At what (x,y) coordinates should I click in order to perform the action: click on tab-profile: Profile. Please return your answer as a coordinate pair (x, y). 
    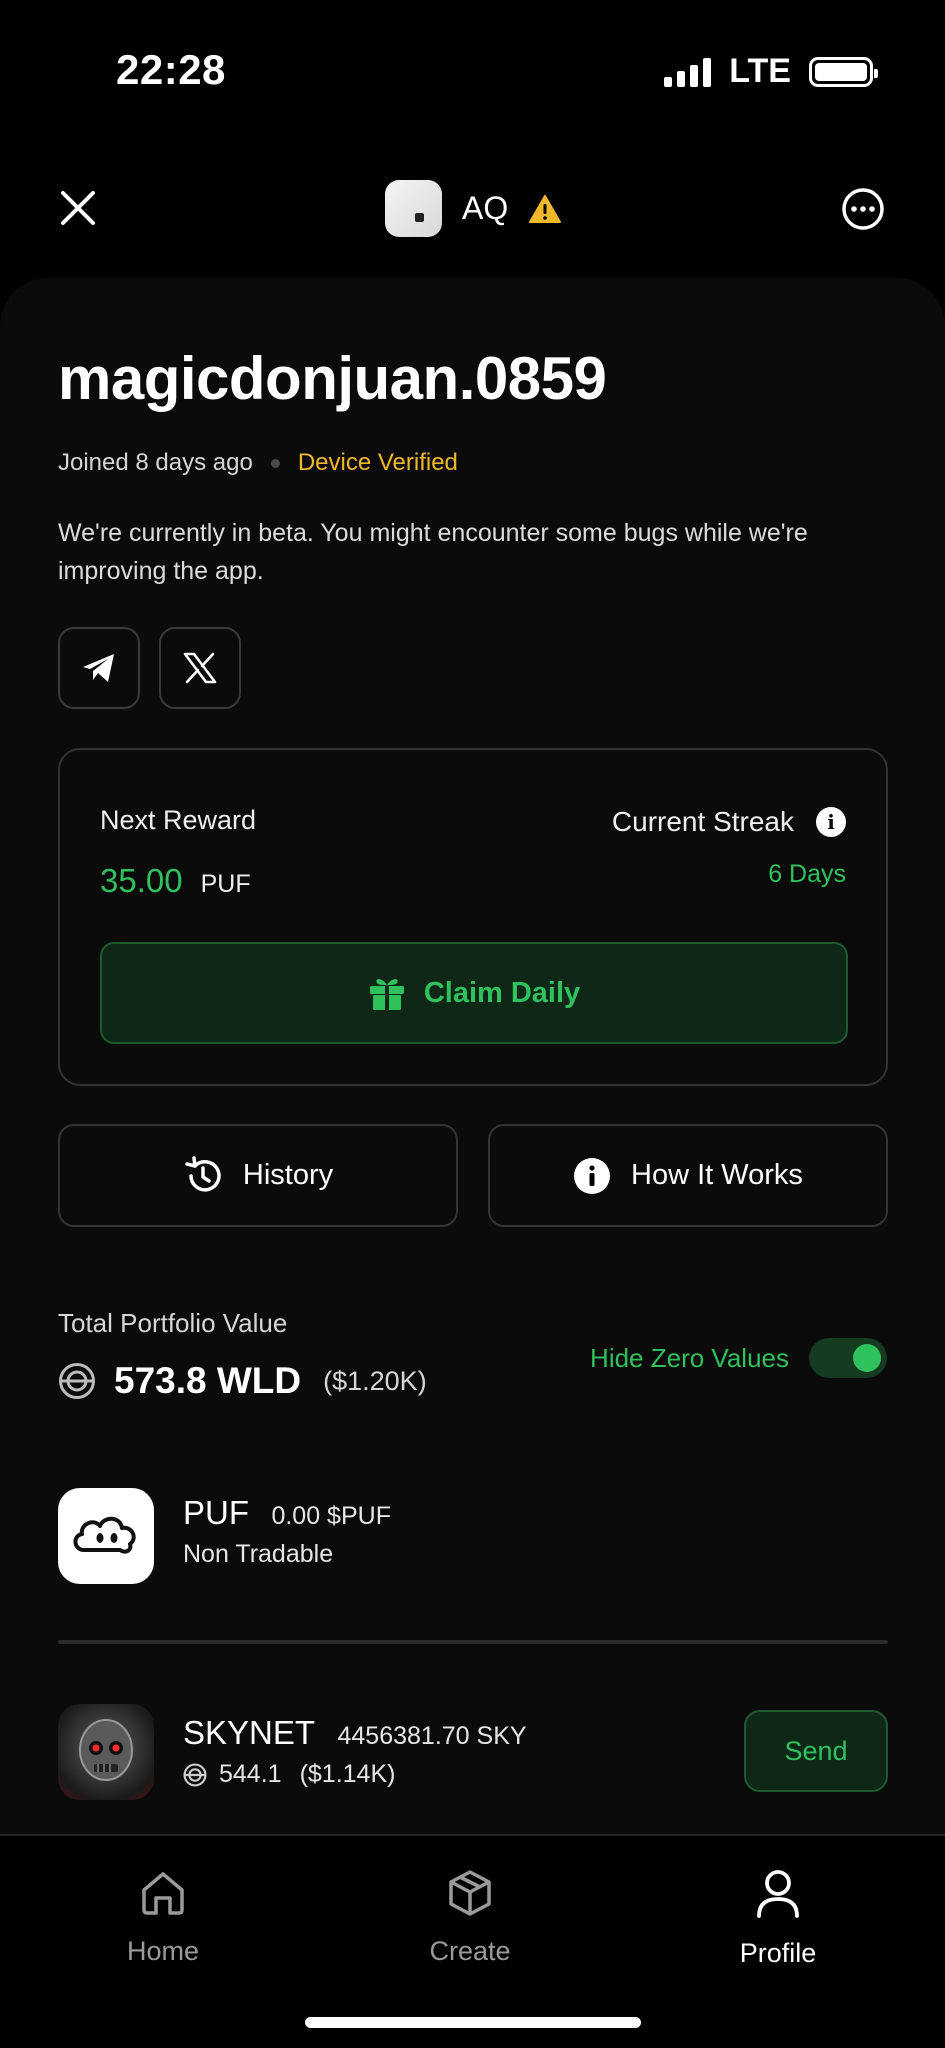
    Looking at the image, I should click on (778, 1918).